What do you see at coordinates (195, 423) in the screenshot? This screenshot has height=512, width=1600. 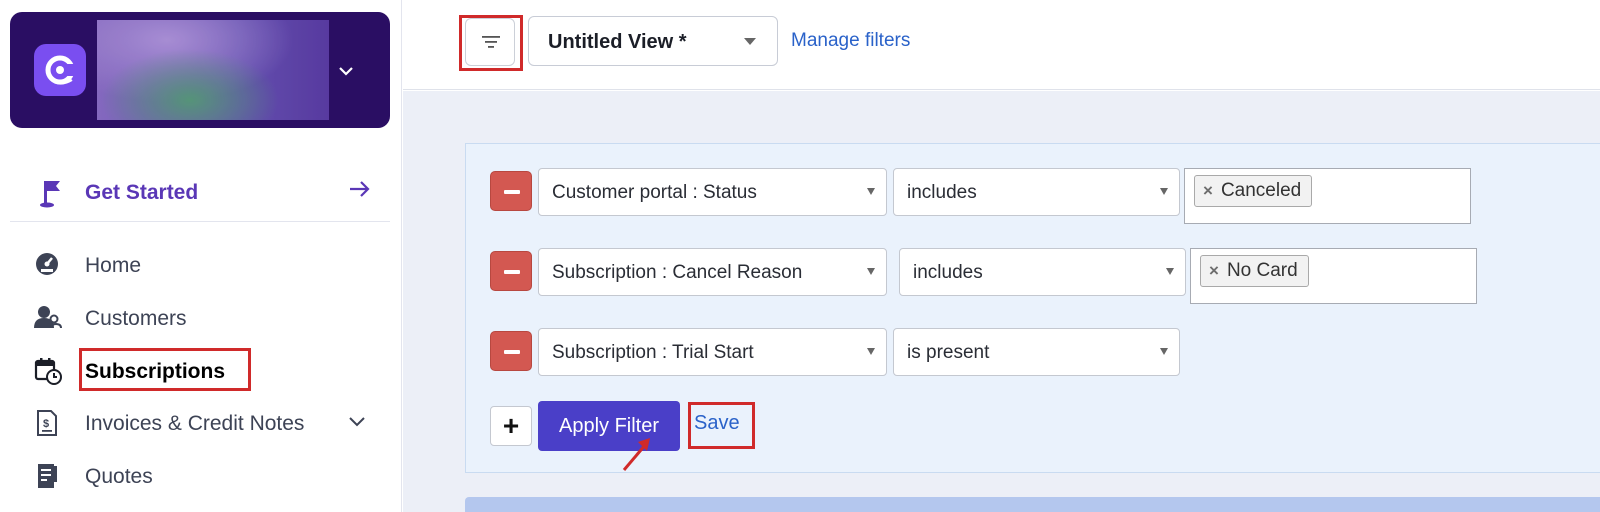 I see `sidebar-item-label: Invoices & Credit Notes` at bounding box center [195, 423].